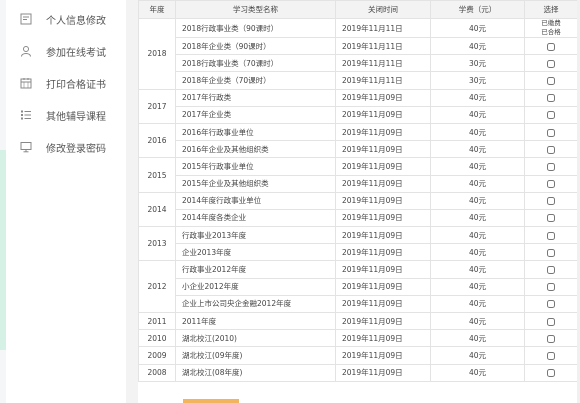 The height and width of the screenshot is (403, 580). I want to click on course-name-cell: 小企业2012年度, so click(255, 286).